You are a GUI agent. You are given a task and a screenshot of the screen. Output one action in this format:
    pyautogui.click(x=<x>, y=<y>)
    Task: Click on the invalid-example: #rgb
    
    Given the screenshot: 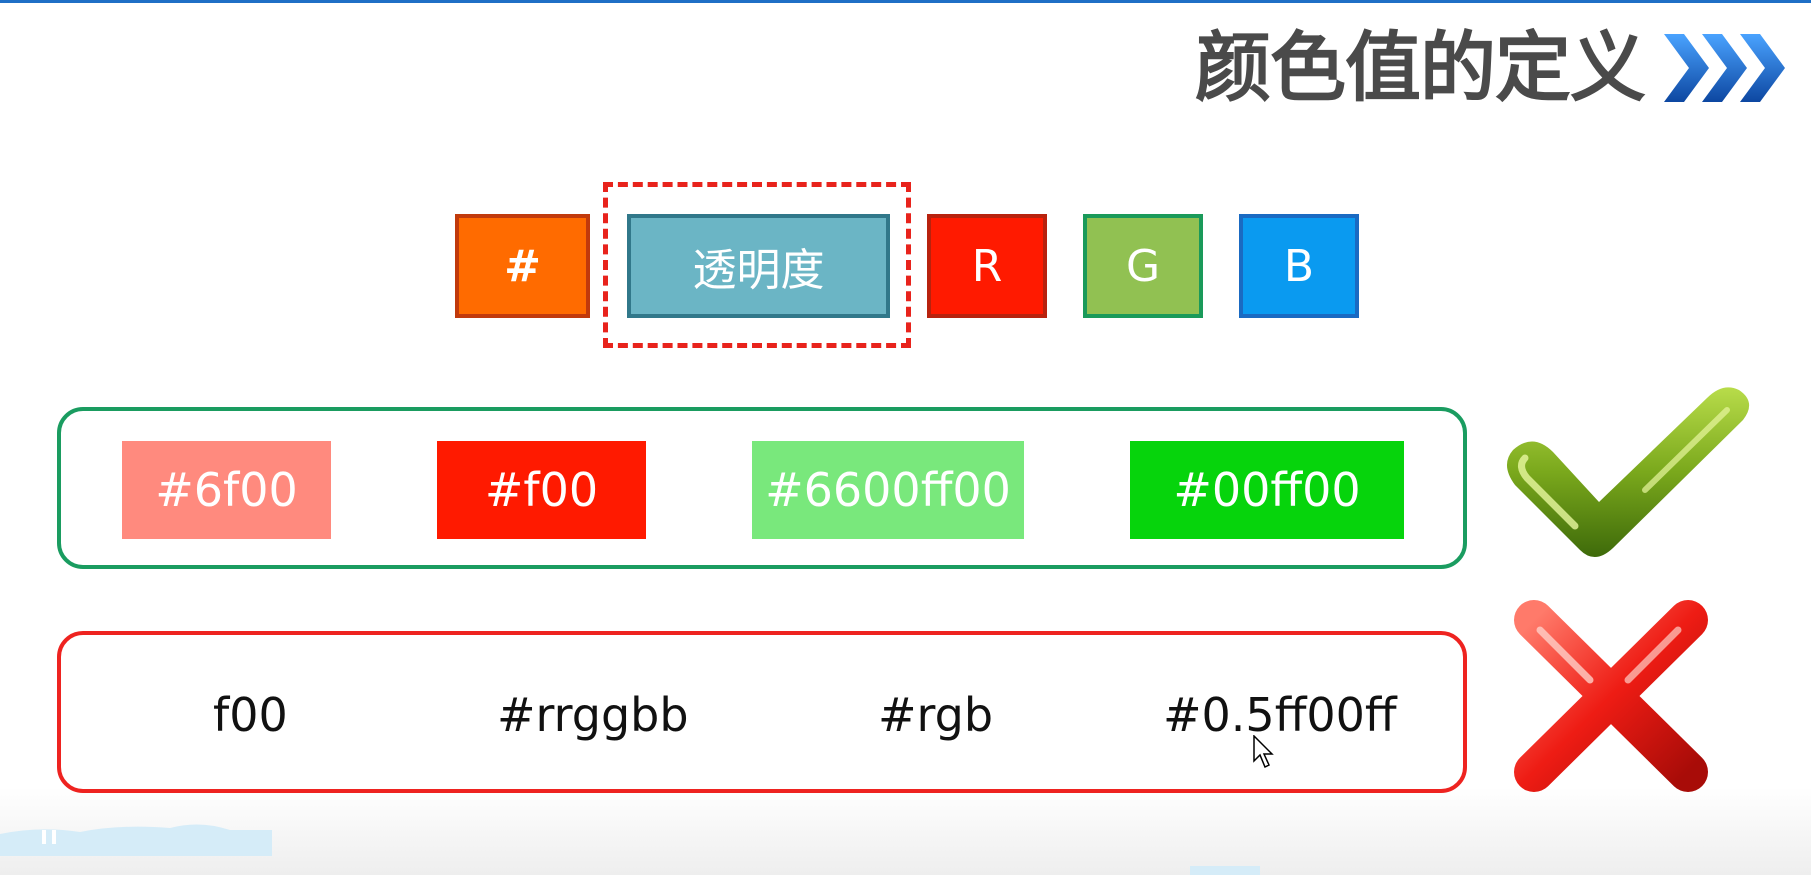 What is the action you would take?
    pyautogui.click(x=936, y=715)
    